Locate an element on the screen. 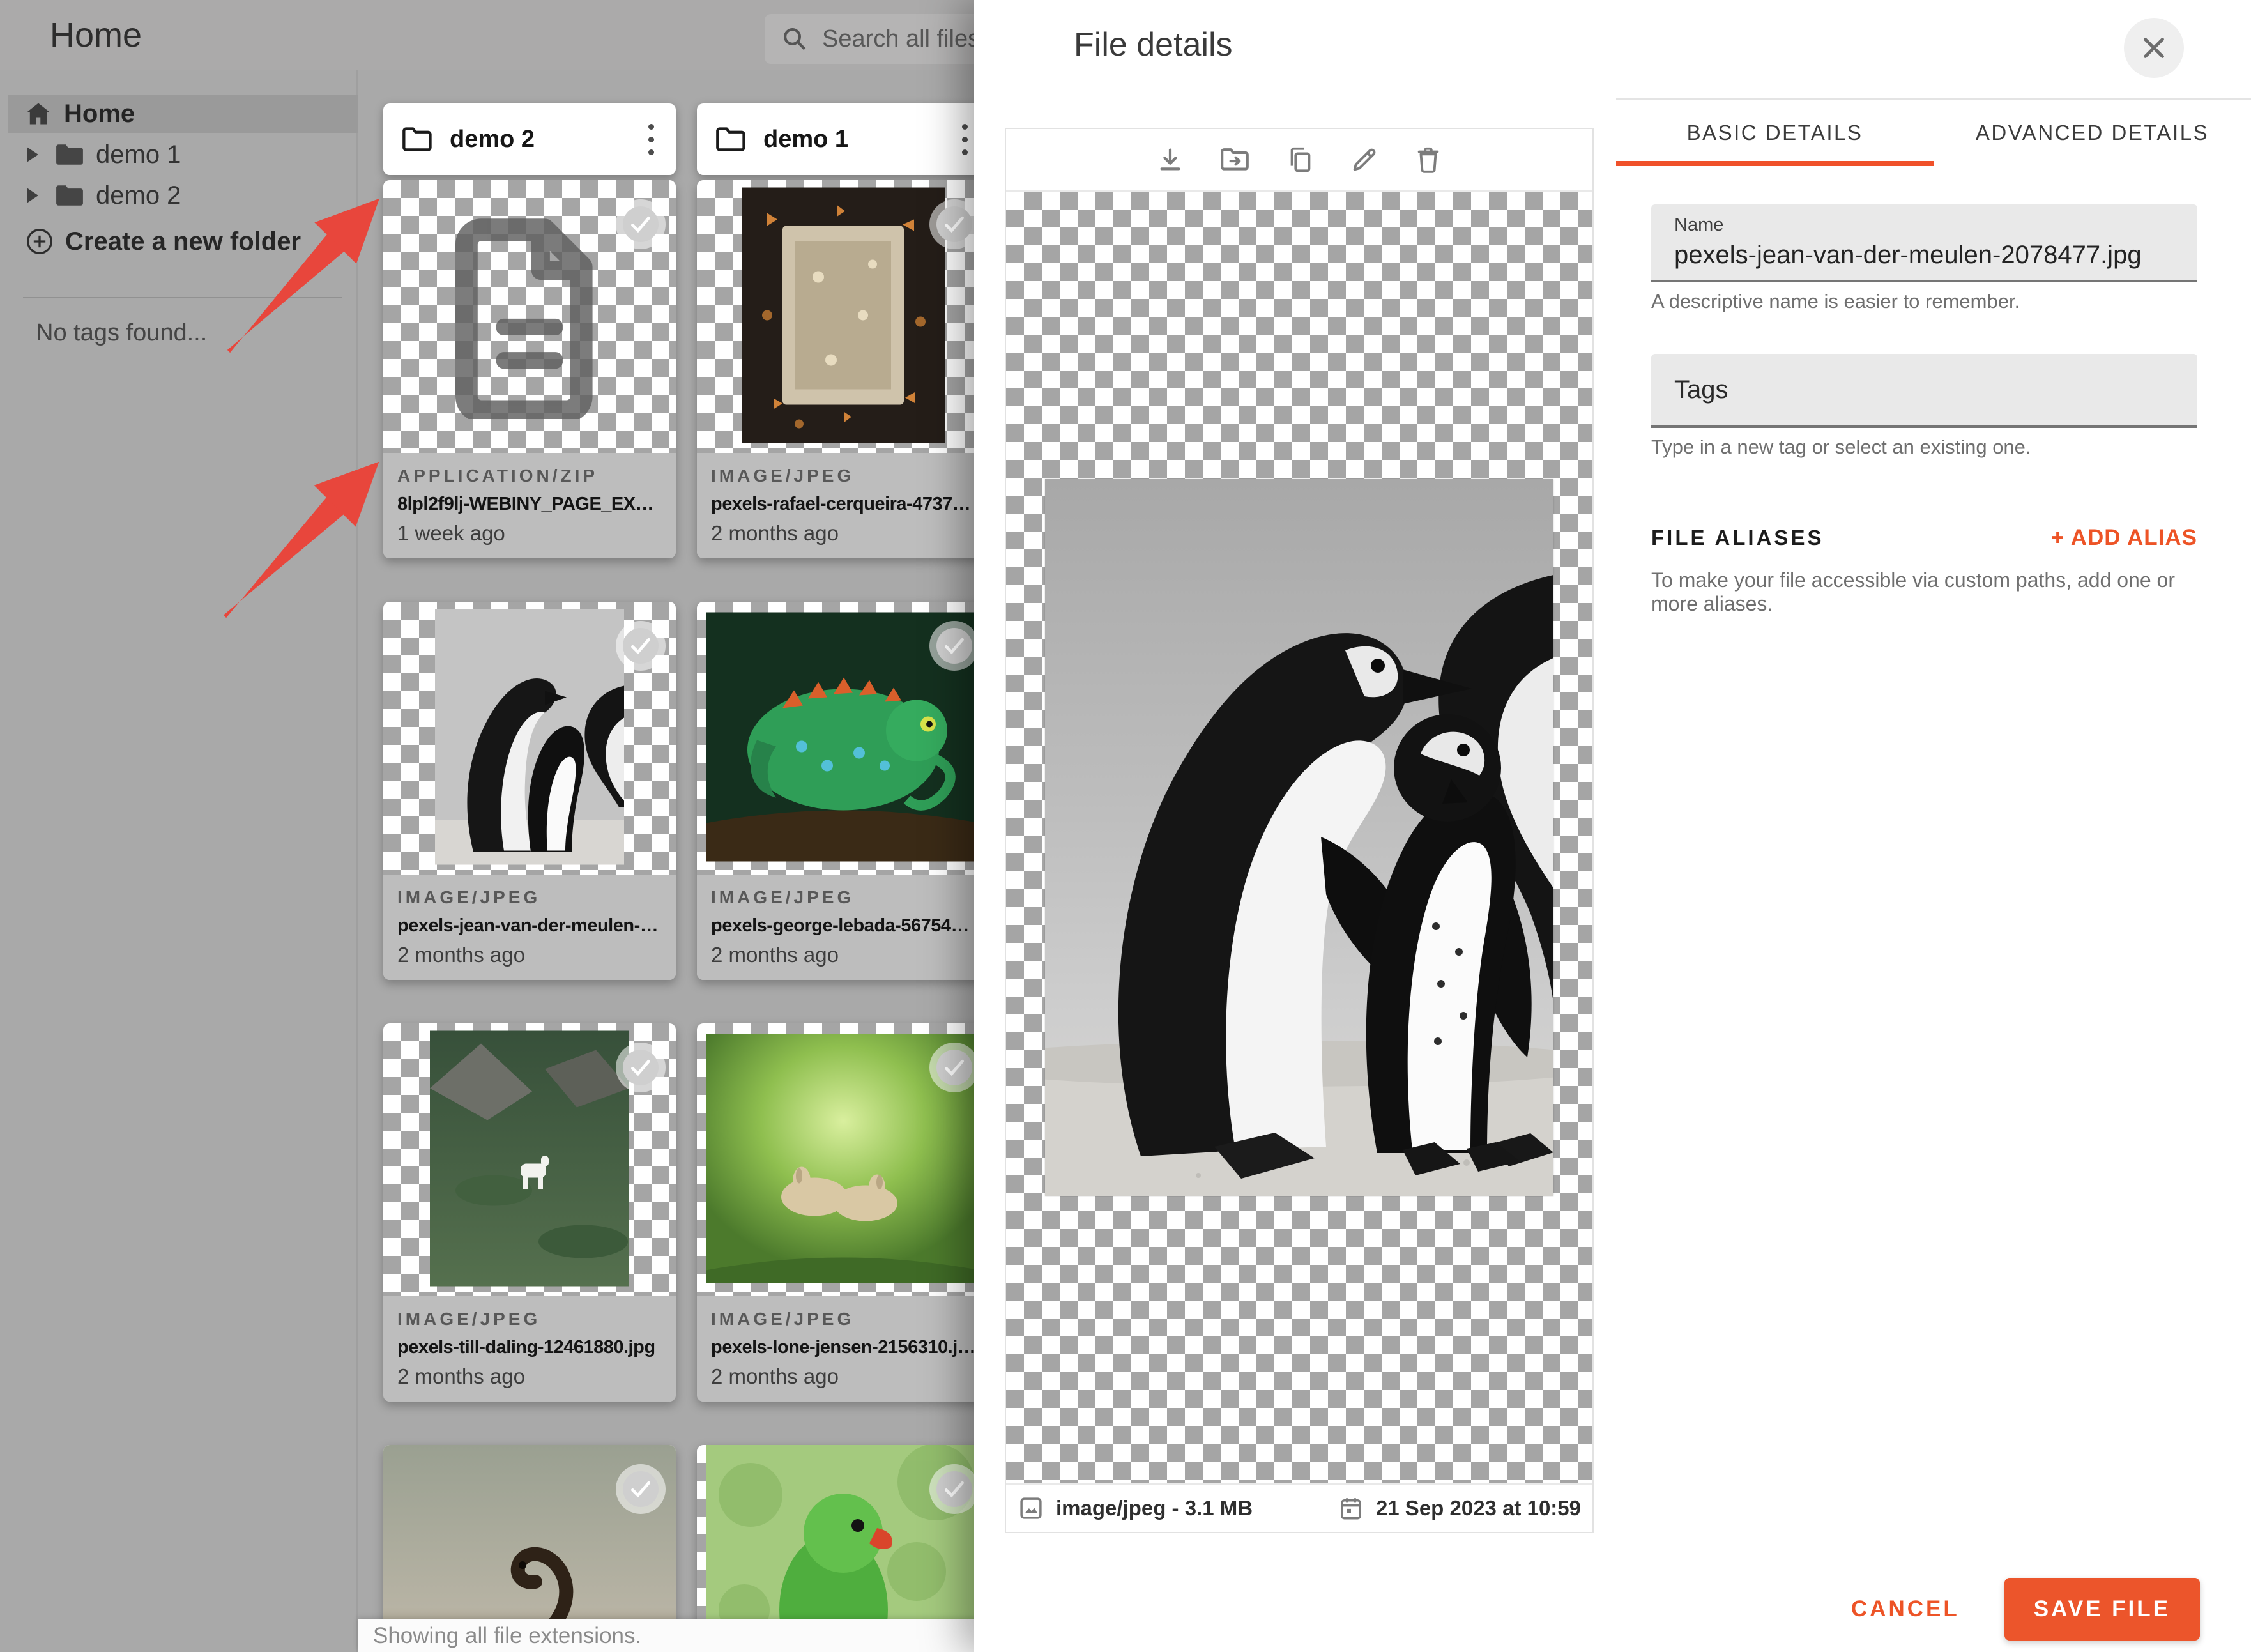 The width and height of the screenshot is (2251, 1652). zip-file-icon is located at coordinates (529, 318).